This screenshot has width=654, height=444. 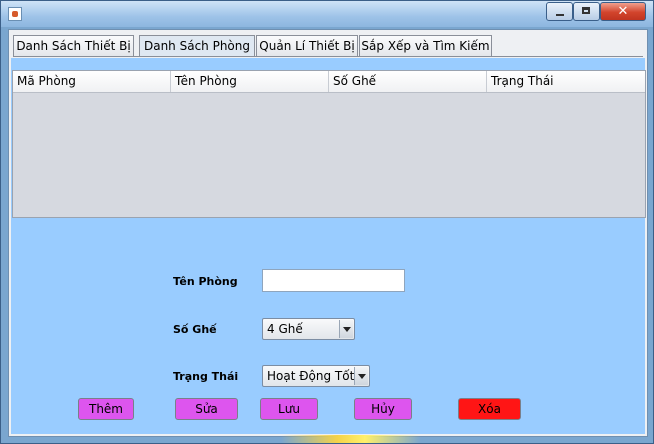 I want to click on room-name-input, so click(x=333, y=280).